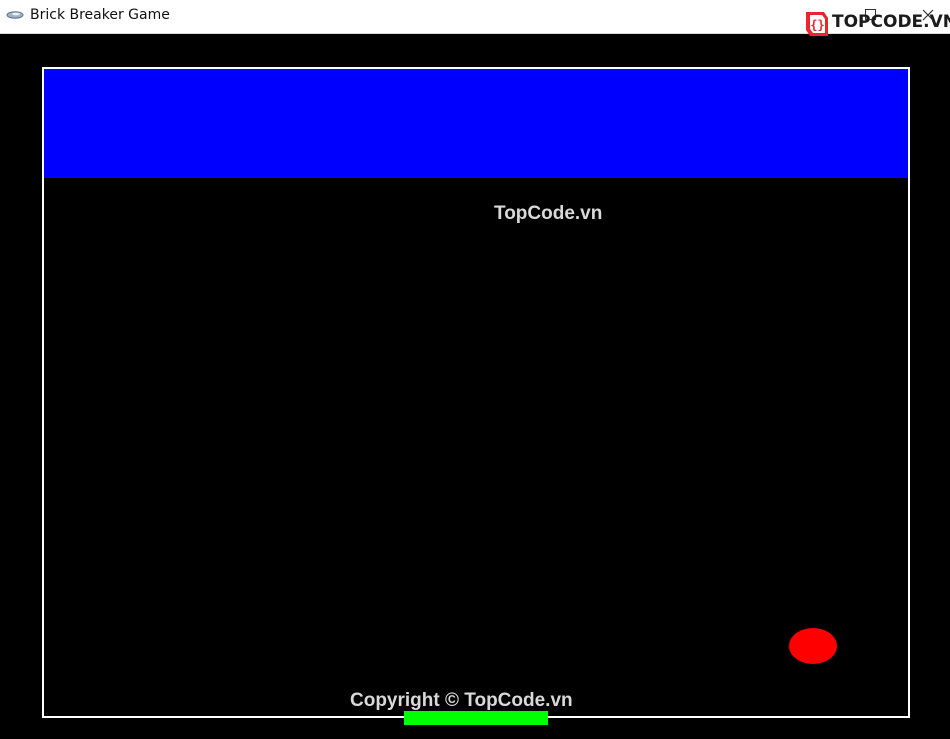  What do you see at coordinates (910, 22) in the screenshot?
I see `logo-text-rest: CODE.VN` at bounding box center [910, 22].